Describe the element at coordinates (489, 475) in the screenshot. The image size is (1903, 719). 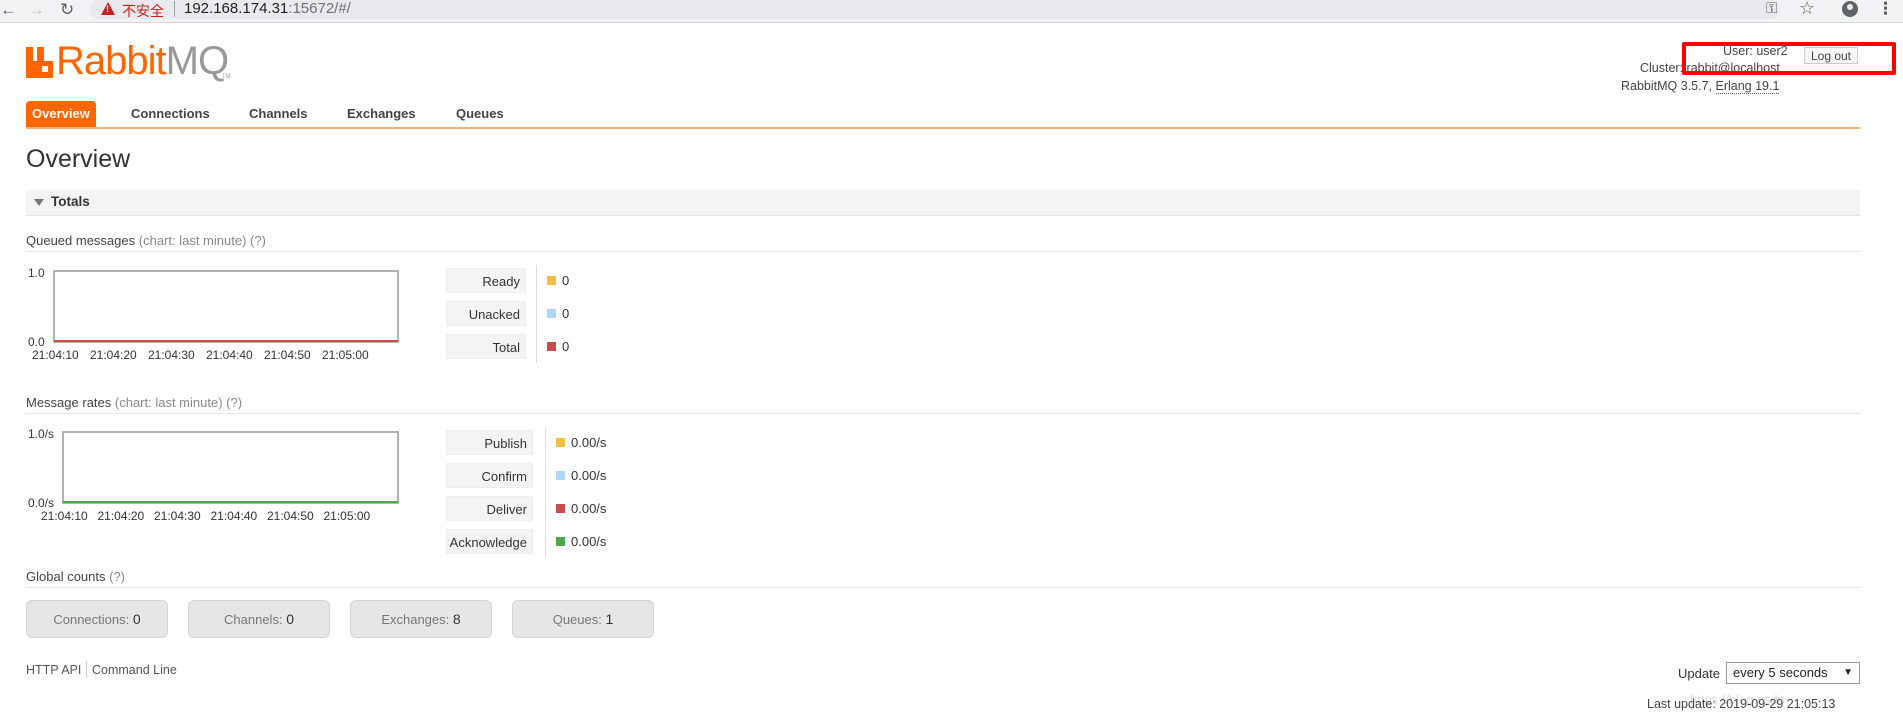
I see `legend-label-confirm: Confirm` at that location.